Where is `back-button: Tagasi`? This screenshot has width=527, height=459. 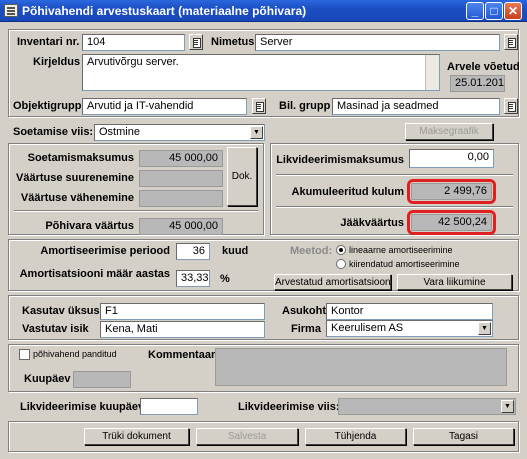
back-button: Tagasi is located at coordinates (463, 436).